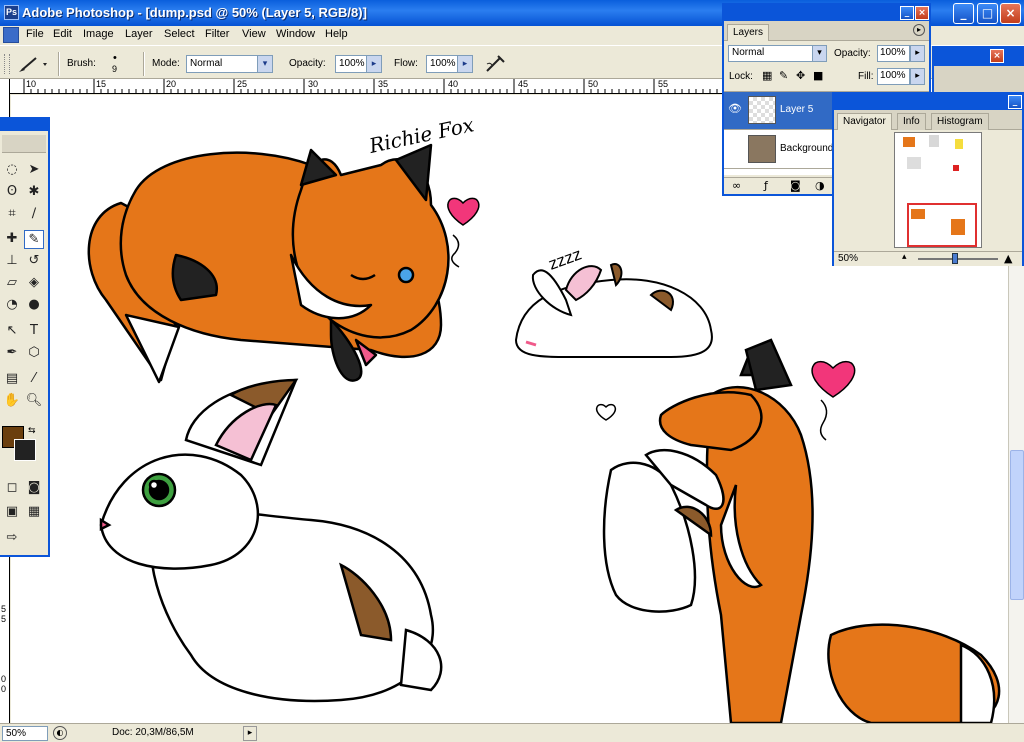  What do you see at coordinates (928, 102) in the screenshot?
I see `navigator-panel-header: _` at bounding box center [928, 102].